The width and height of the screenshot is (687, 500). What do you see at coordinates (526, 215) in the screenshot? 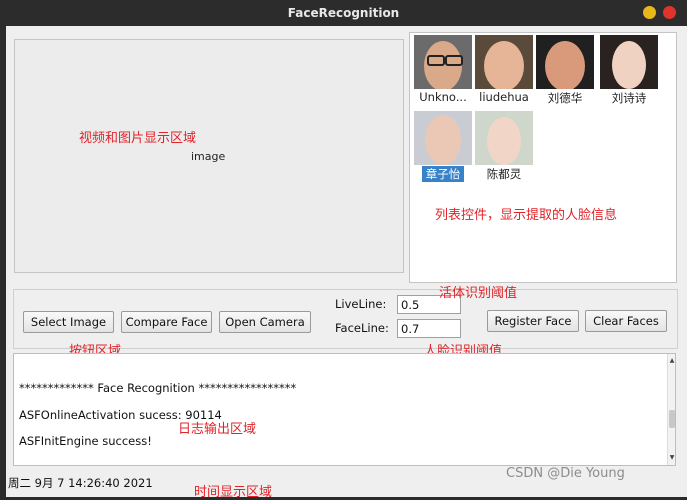
I see `annotation-list-area: 列表控件，显示提取的人脸信息` at bounding box center [526, 215].